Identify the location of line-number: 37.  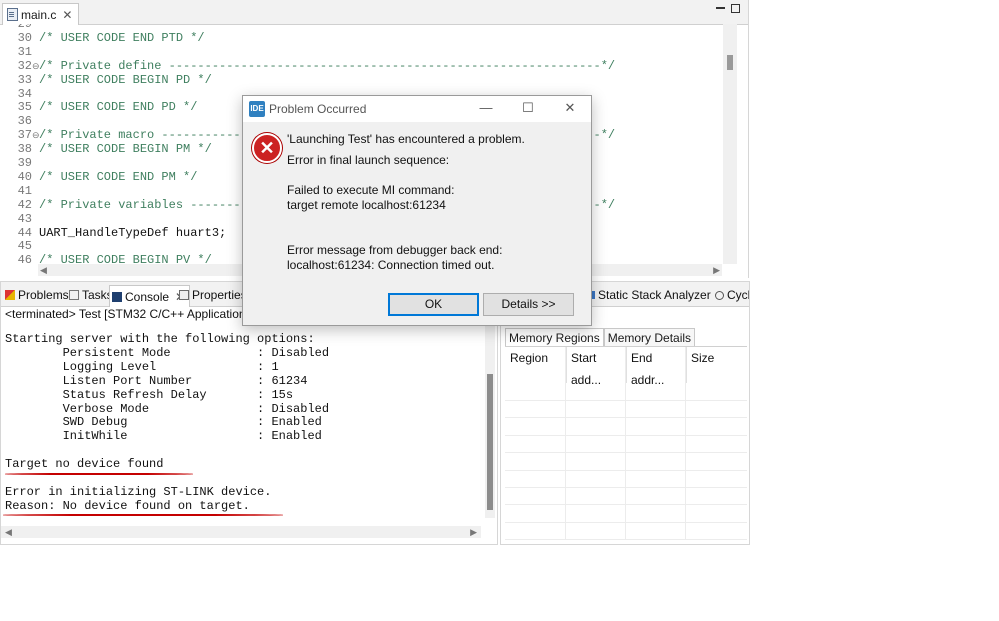
(24, 135).